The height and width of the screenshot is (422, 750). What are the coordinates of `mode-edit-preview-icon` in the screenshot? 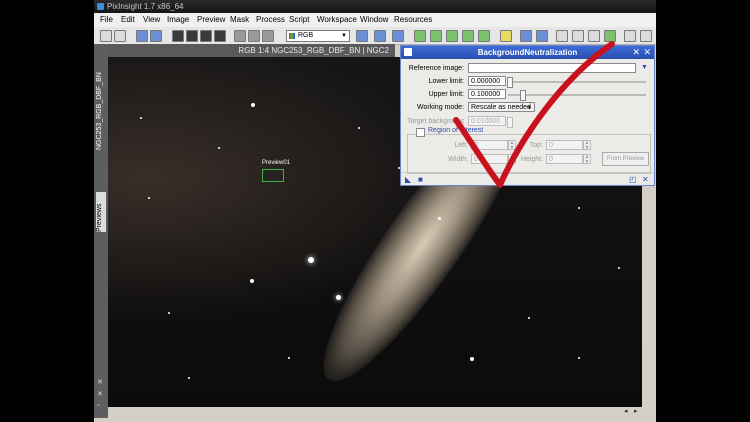 It's located at (484, 36).